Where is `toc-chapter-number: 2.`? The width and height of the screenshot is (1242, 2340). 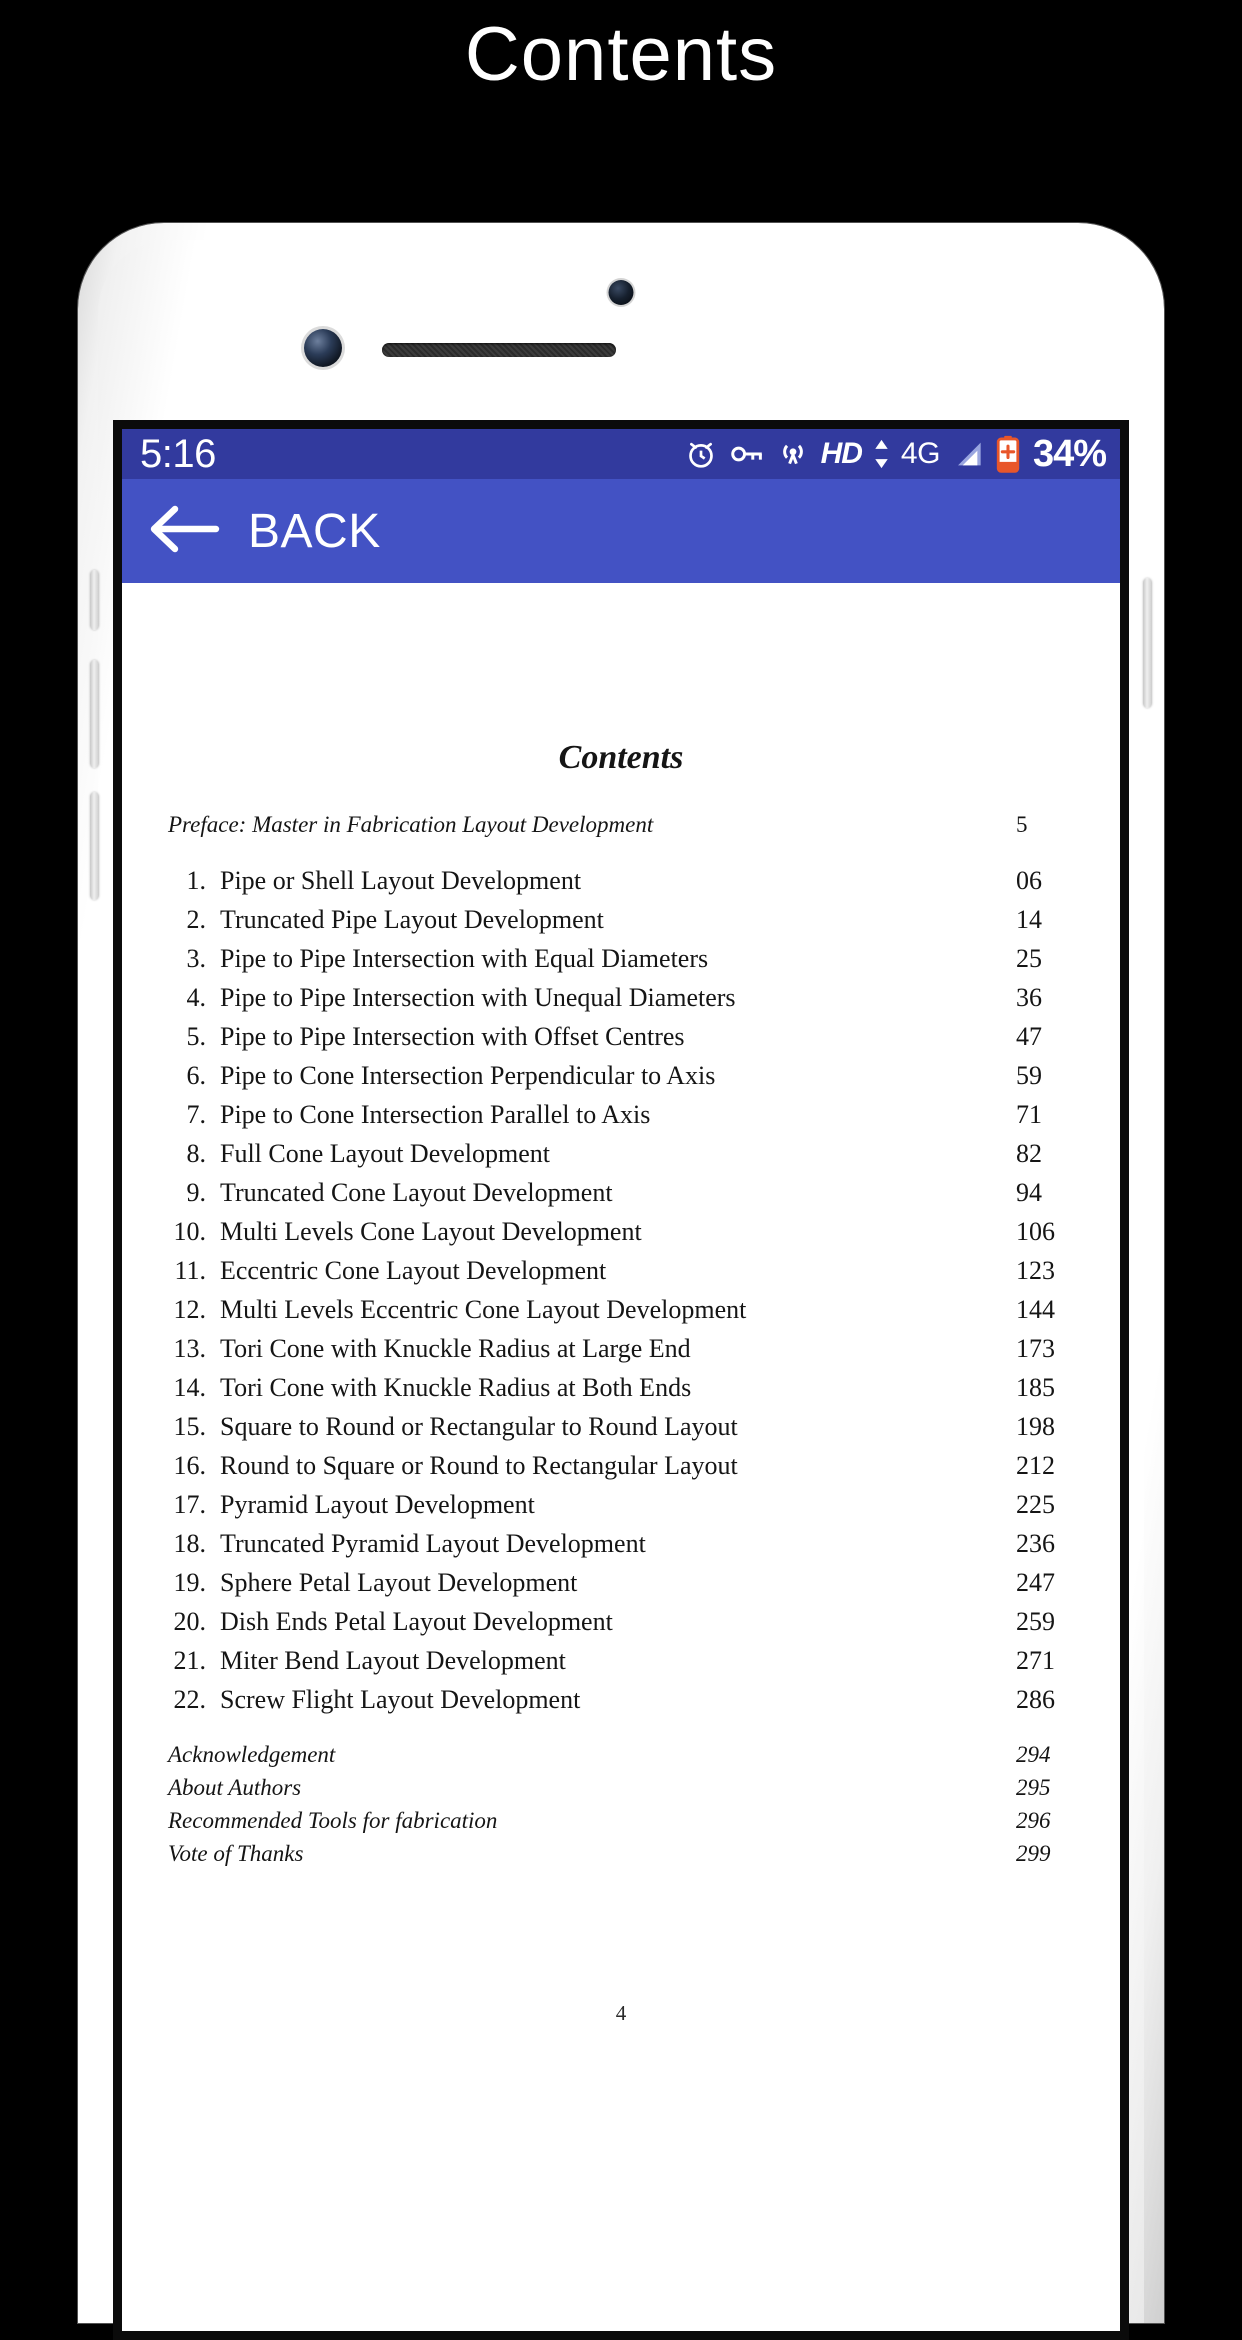 toc-chapter-number: 2. is located at coordinates (194, 920).